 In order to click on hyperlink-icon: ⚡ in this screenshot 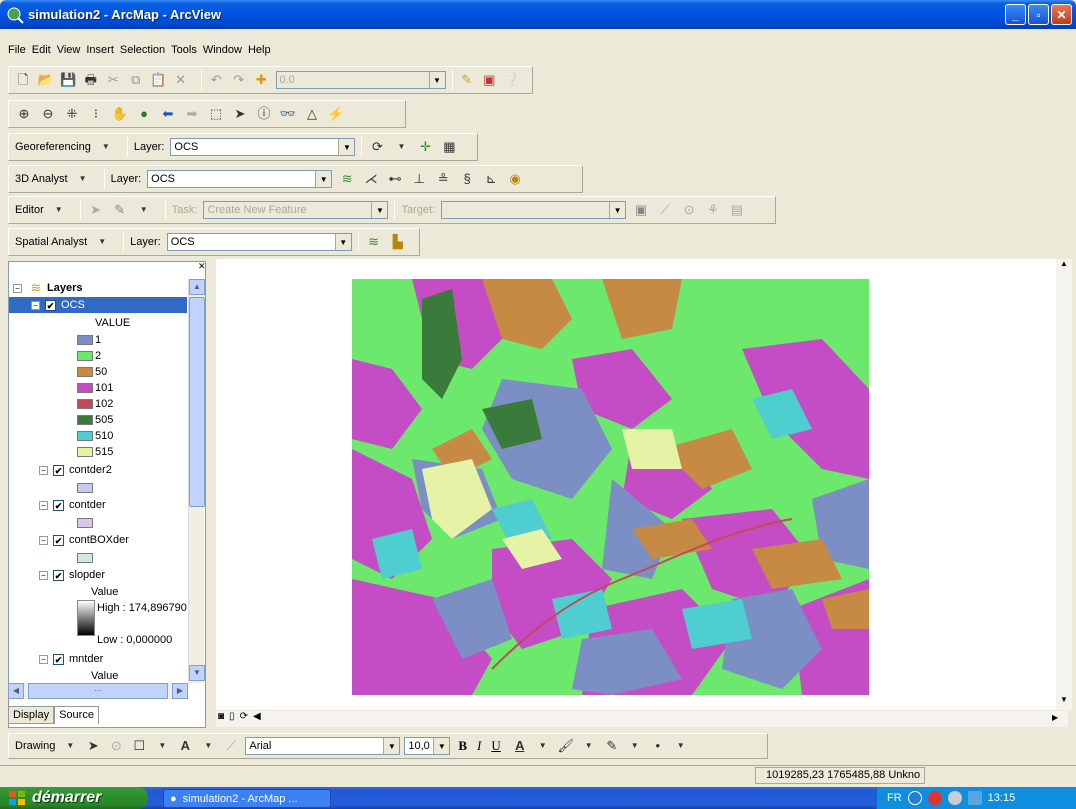, I will do `click(336, 114)`.